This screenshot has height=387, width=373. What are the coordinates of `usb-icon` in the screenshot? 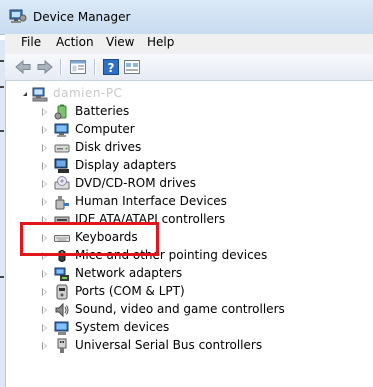 It's located at (62, 345).